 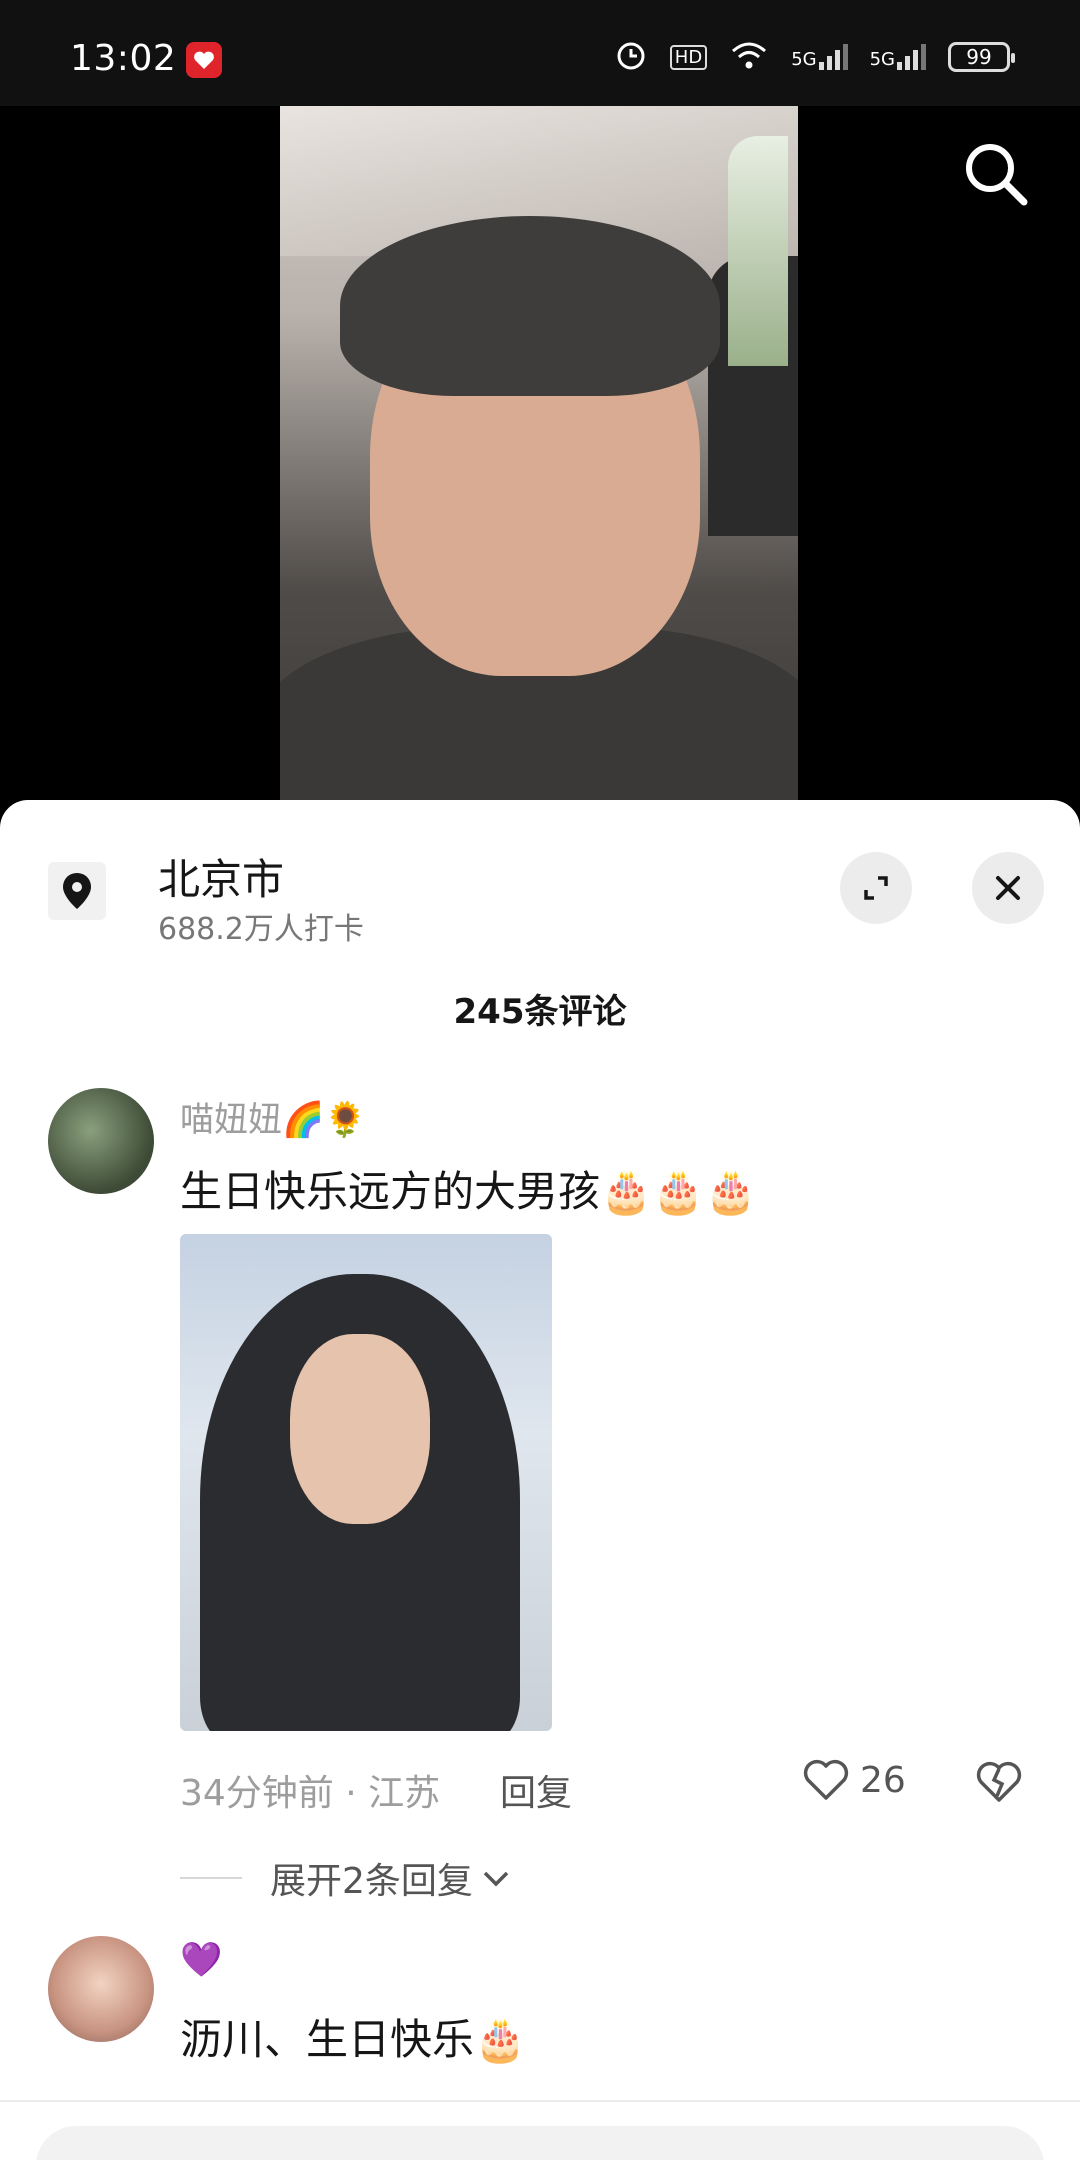 I want to click on reply-button: 回复, so click(x=536, y=1790).